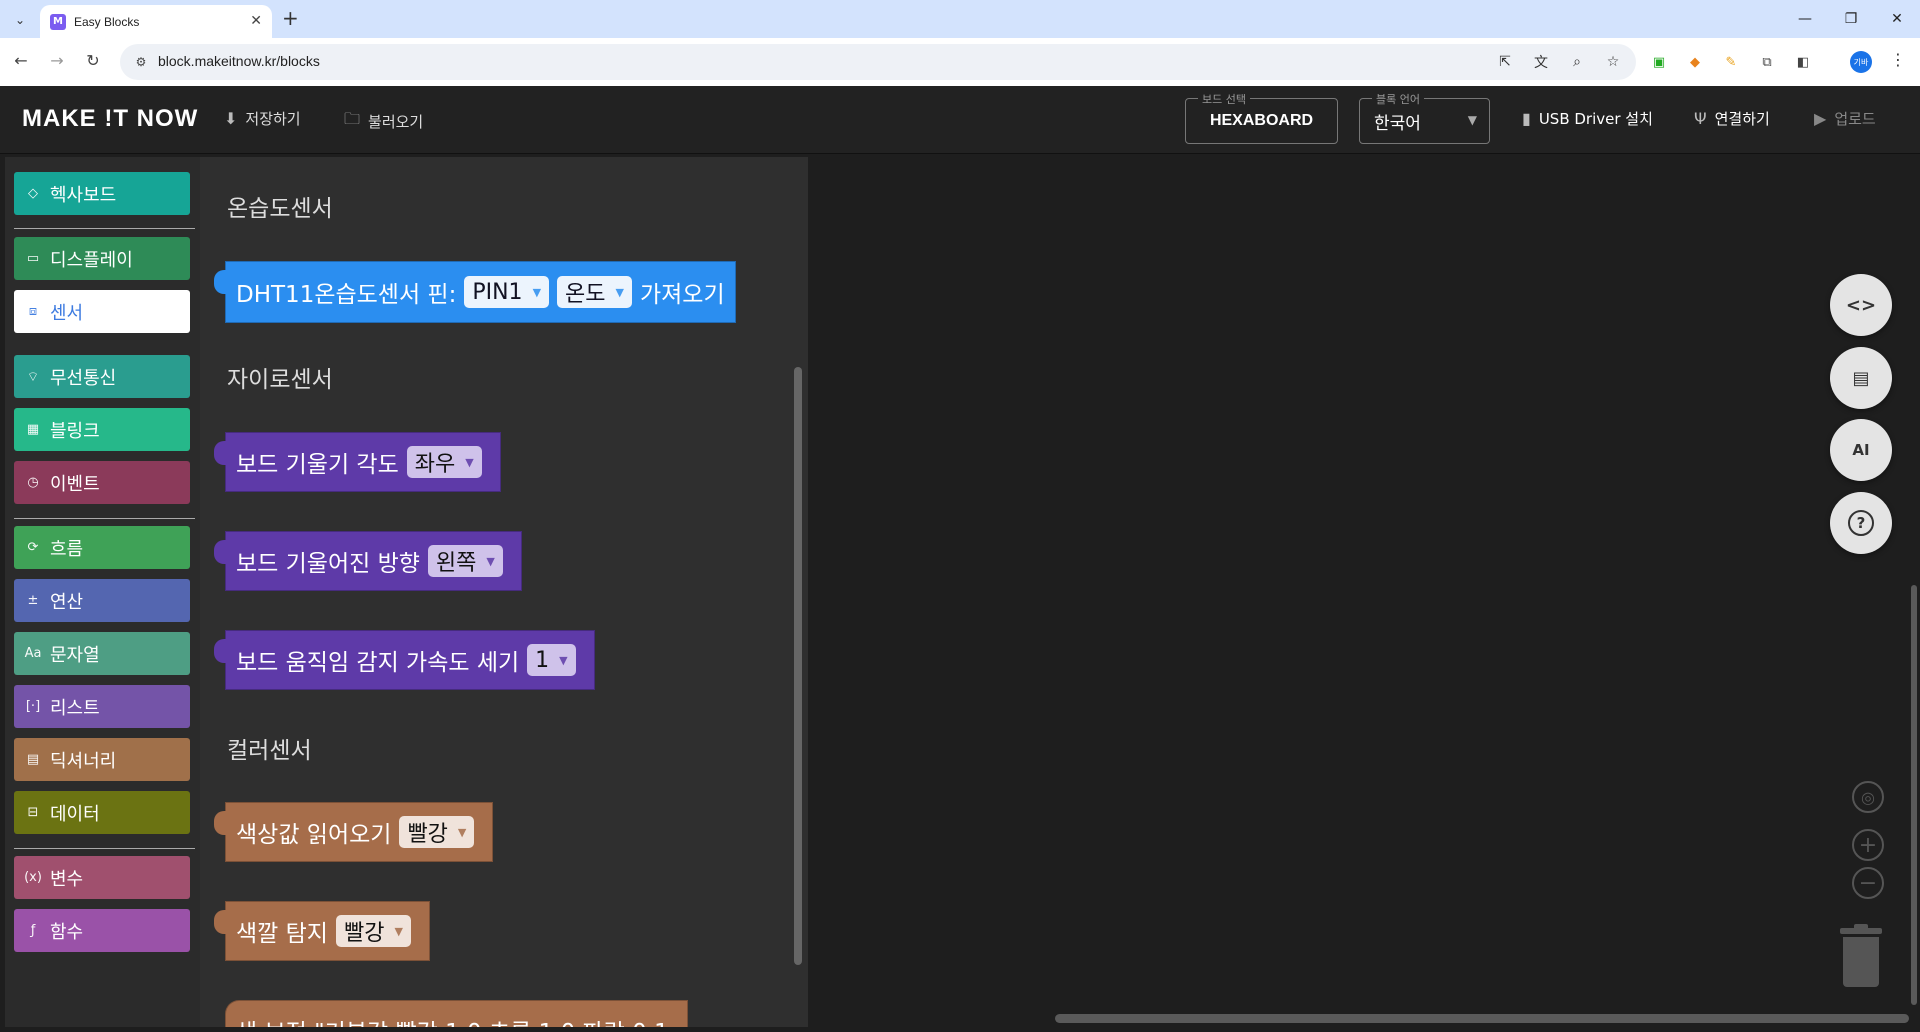 The height and width of the screenshot is (1032, 1920). I want to click on profile-avatar: 기바, so click(1861, 62).